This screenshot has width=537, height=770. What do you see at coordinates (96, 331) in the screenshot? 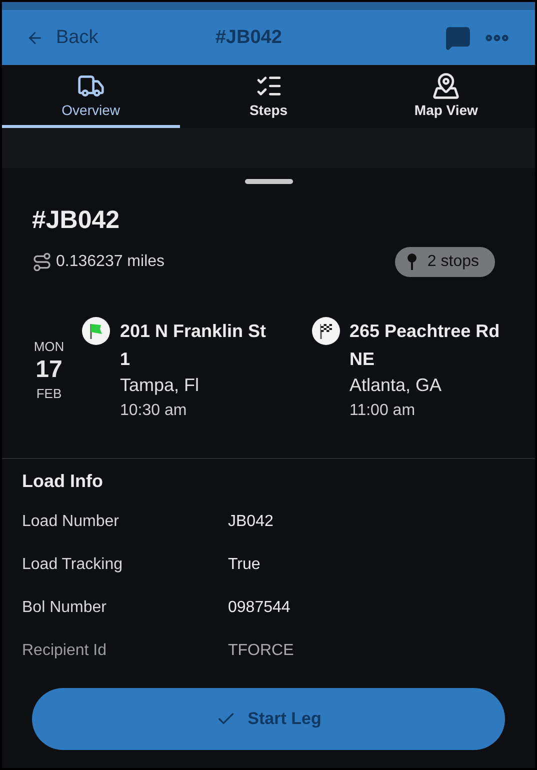
I see `flag-icon` at bounding box center [96, 331].